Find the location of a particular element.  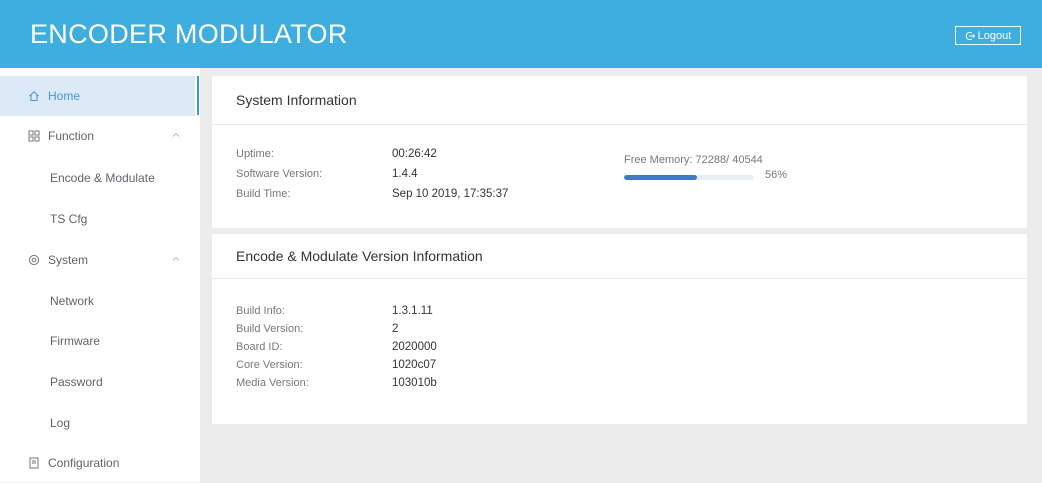

memory-progress-fill is located at coordinates (660, 177).